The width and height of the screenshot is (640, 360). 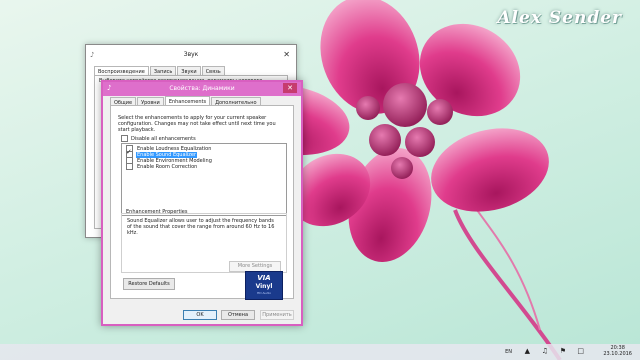 I want to click on sound-dialog-title: Звук, so click(x=191, y=54).